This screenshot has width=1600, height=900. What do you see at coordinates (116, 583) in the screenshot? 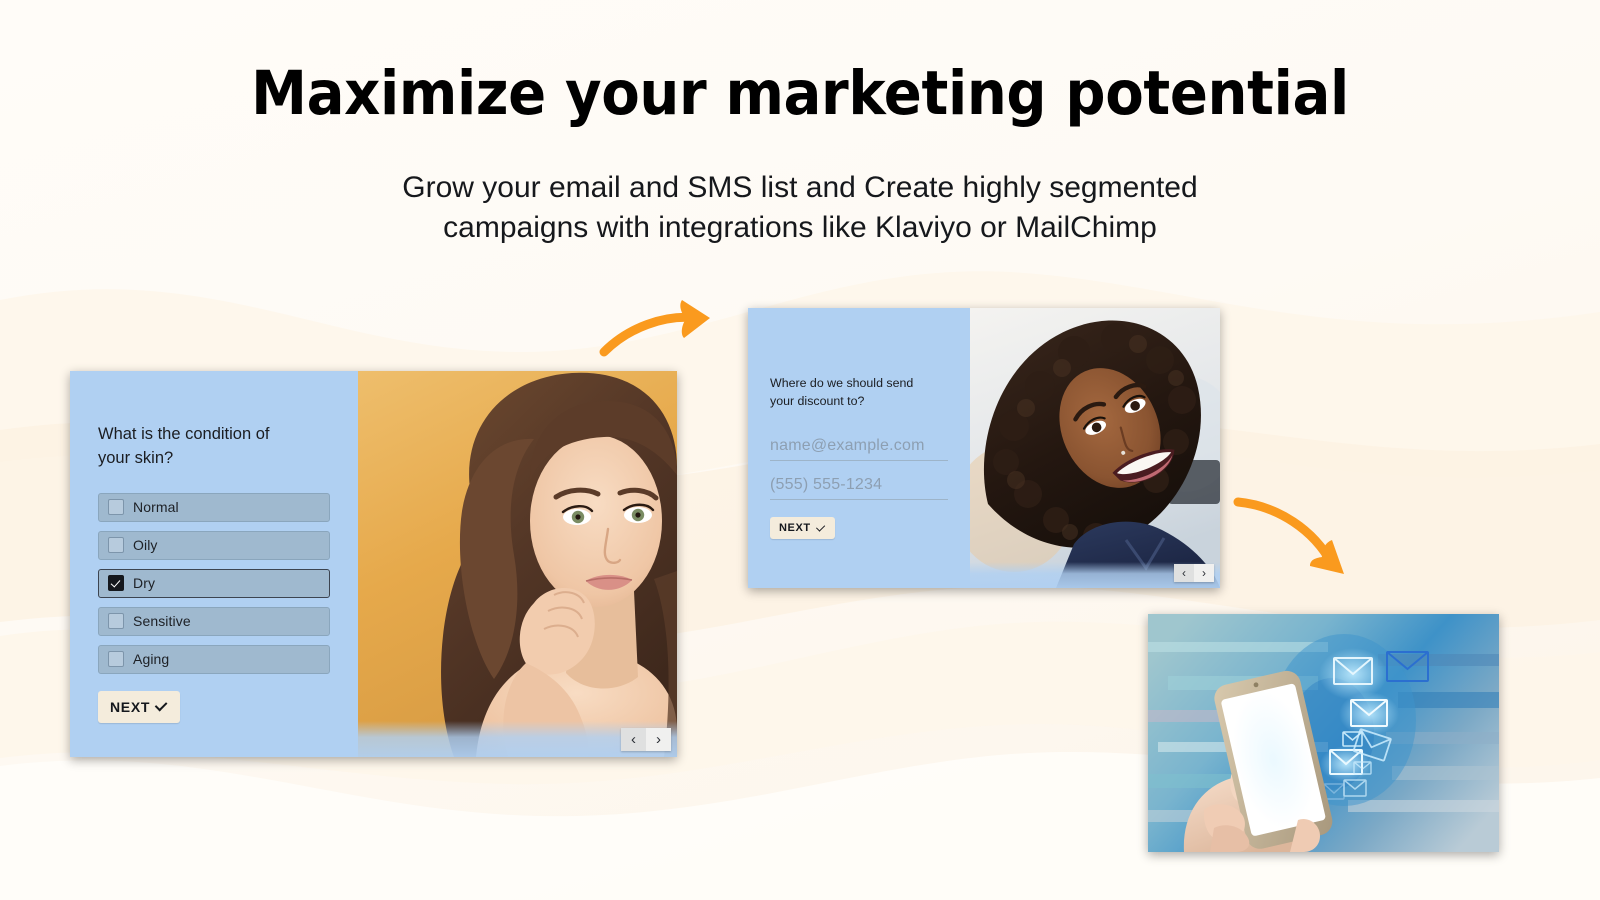
I see `checkbox-checked-icon` at bounding box center [116, 583].